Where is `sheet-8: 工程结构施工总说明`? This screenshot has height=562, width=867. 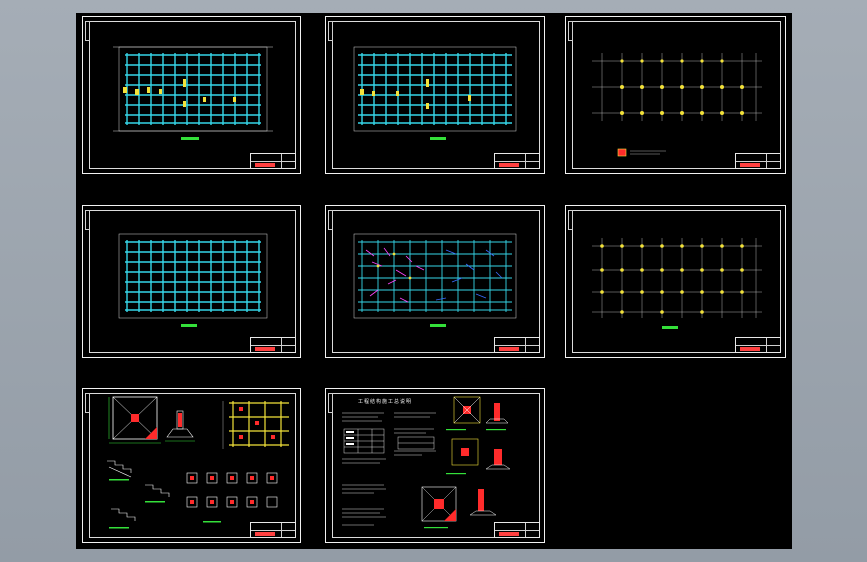
sheet-8: 工程结构施工总说明 is located at coordinates (435, 465).